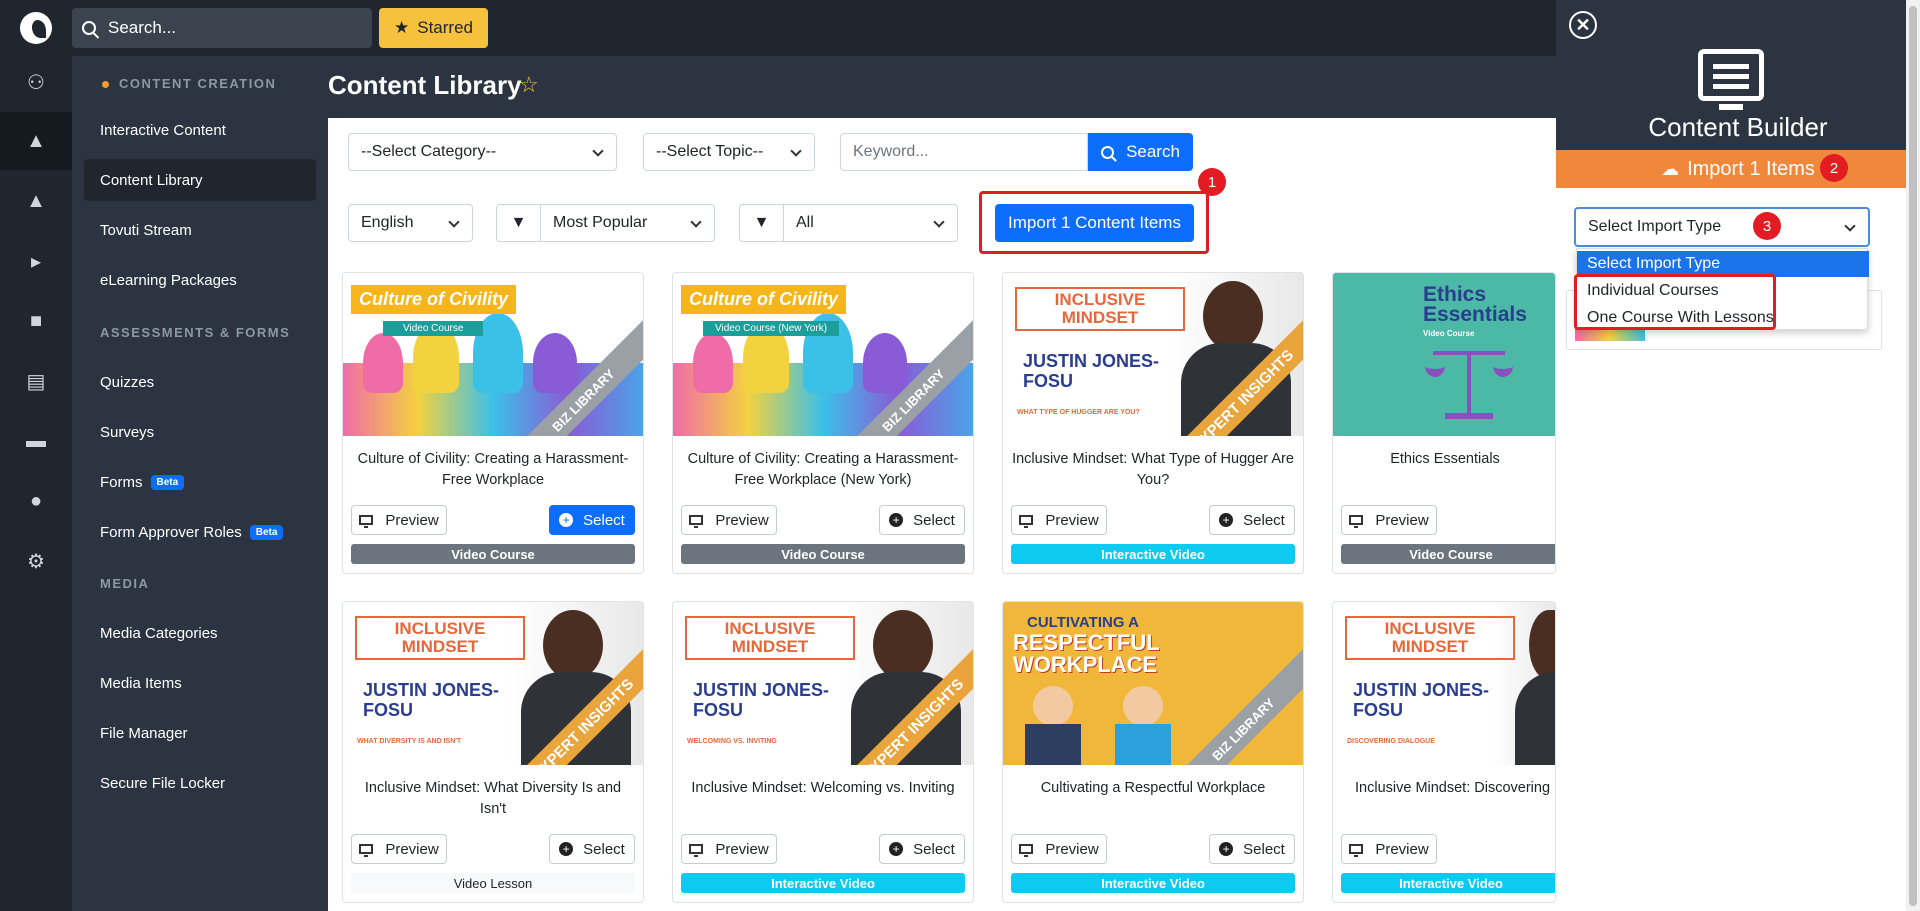  I want to click on category-select: --Select Category--, so click(482, 152).